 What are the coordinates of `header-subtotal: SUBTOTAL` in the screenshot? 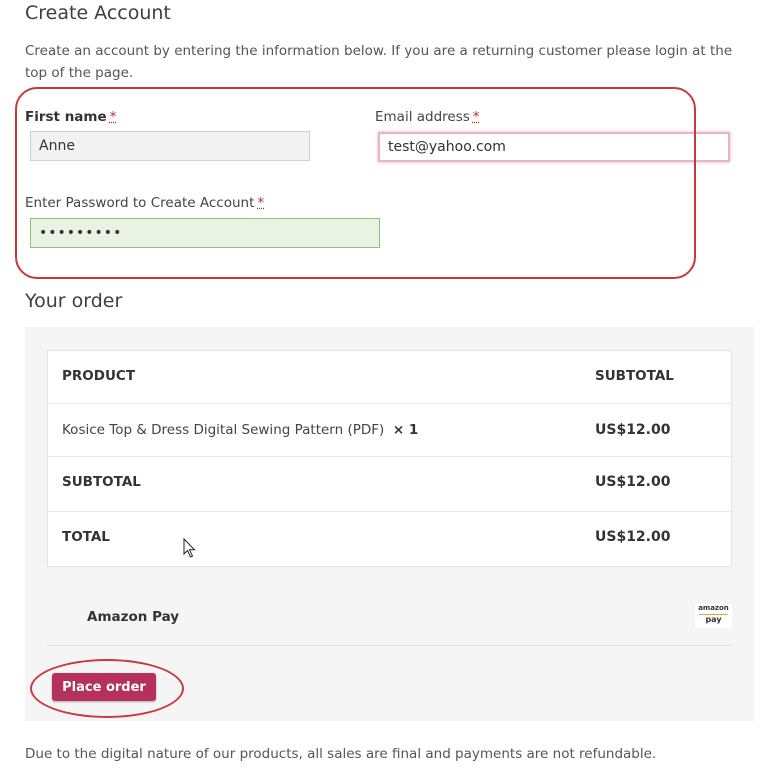 It's located at (634, 376).